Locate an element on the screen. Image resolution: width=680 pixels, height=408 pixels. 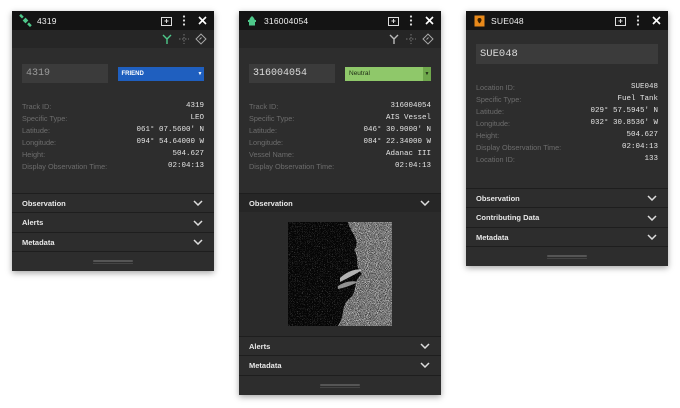
track-id-input: 4319 is located at coordinates (65, 73).